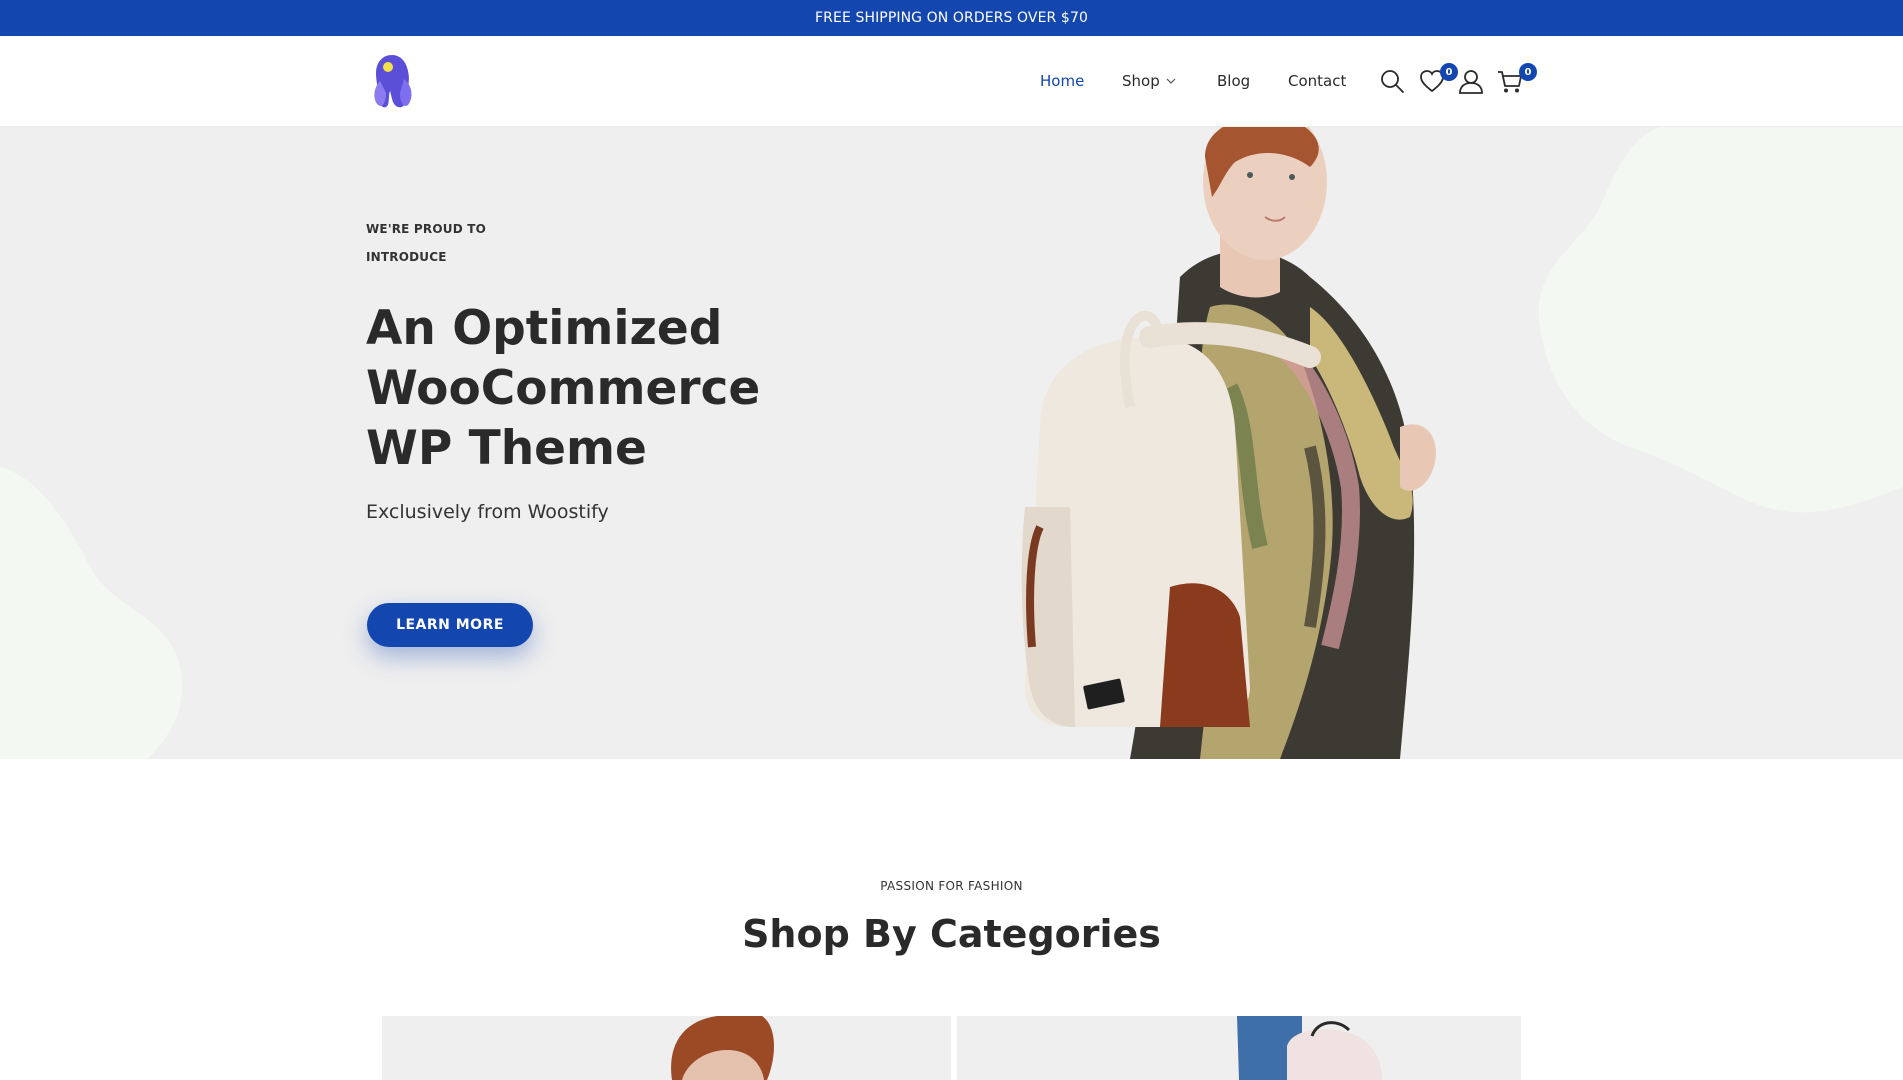  What do you see at coordinates (1309, 1048) in the screenshot?
I see `category-image-right` at bounding box center [1309, 1048].